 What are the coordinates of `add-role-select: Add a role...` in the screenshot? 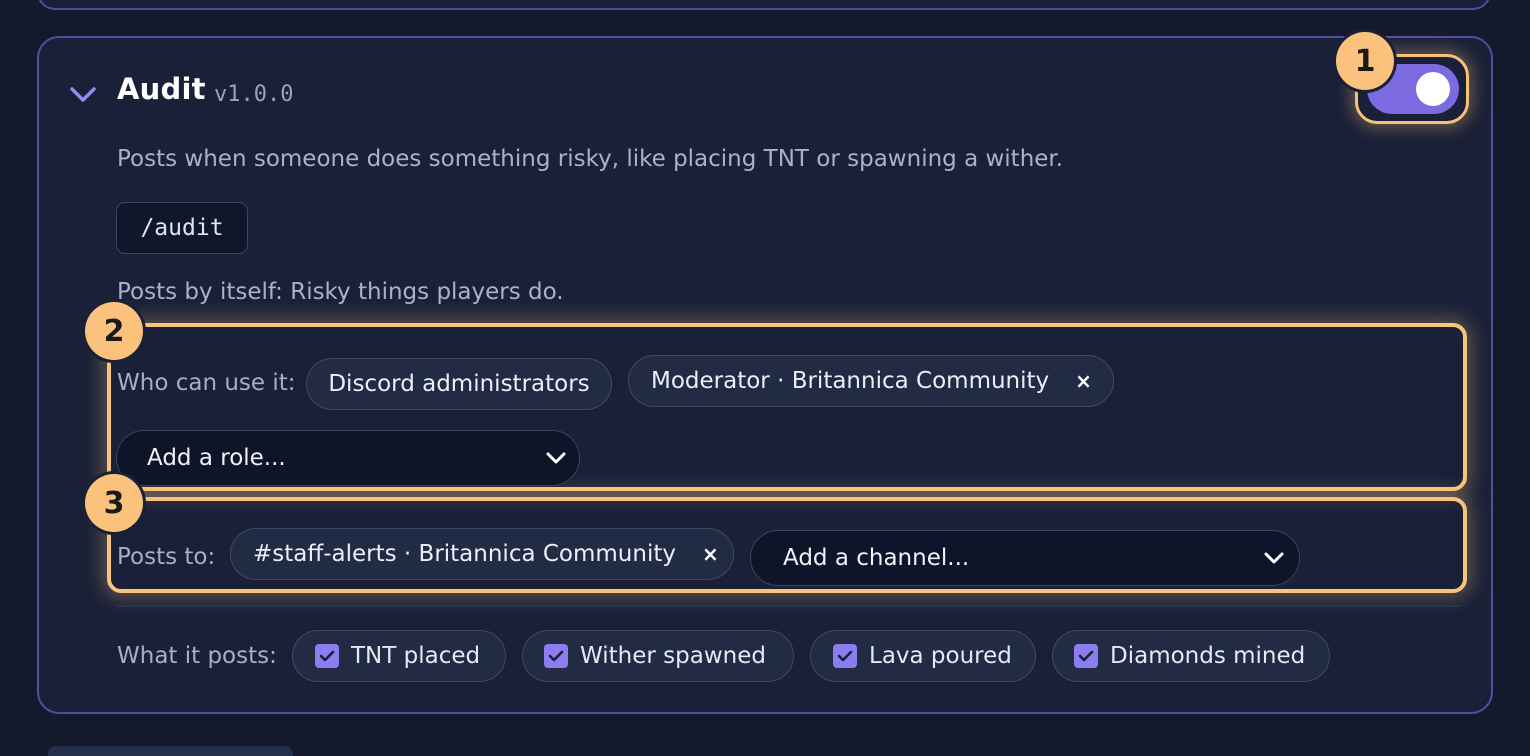 It's located at (348, 458).